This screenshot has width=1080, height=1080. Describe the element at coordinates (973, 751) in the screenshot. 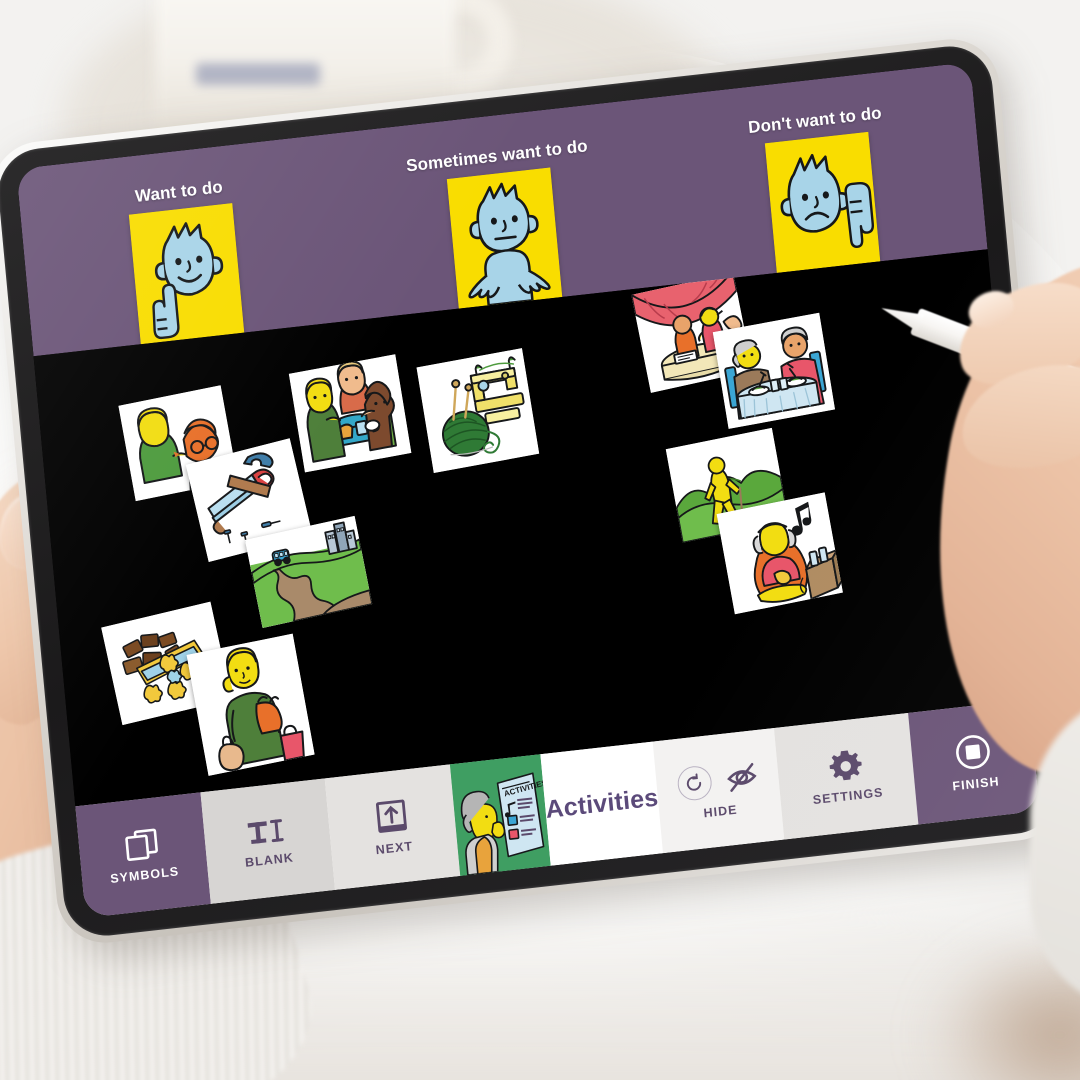

I see `stop-record-icon` at that location.